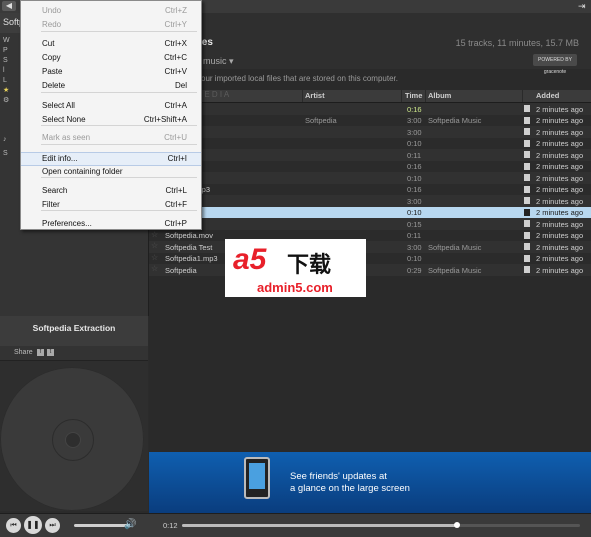 This screenshot has height=537, width=591. I want to click on table-row: ☆mp30:102 minutes ago, so click(370, 178).